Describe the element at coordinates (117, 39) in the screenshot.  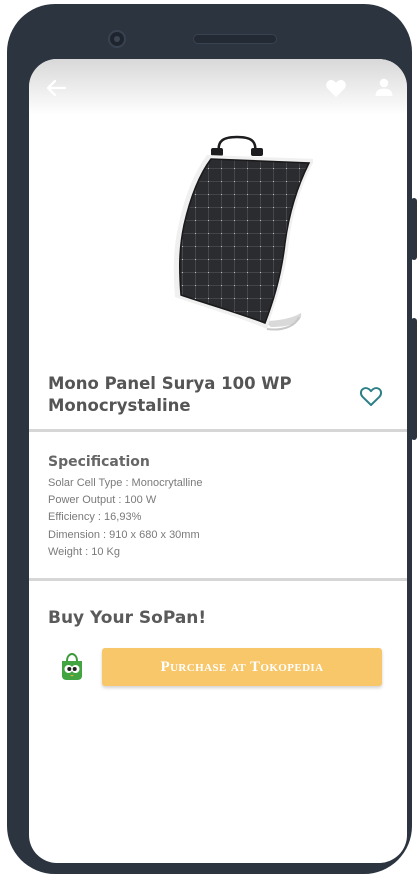
I see `front-camera` at that location.